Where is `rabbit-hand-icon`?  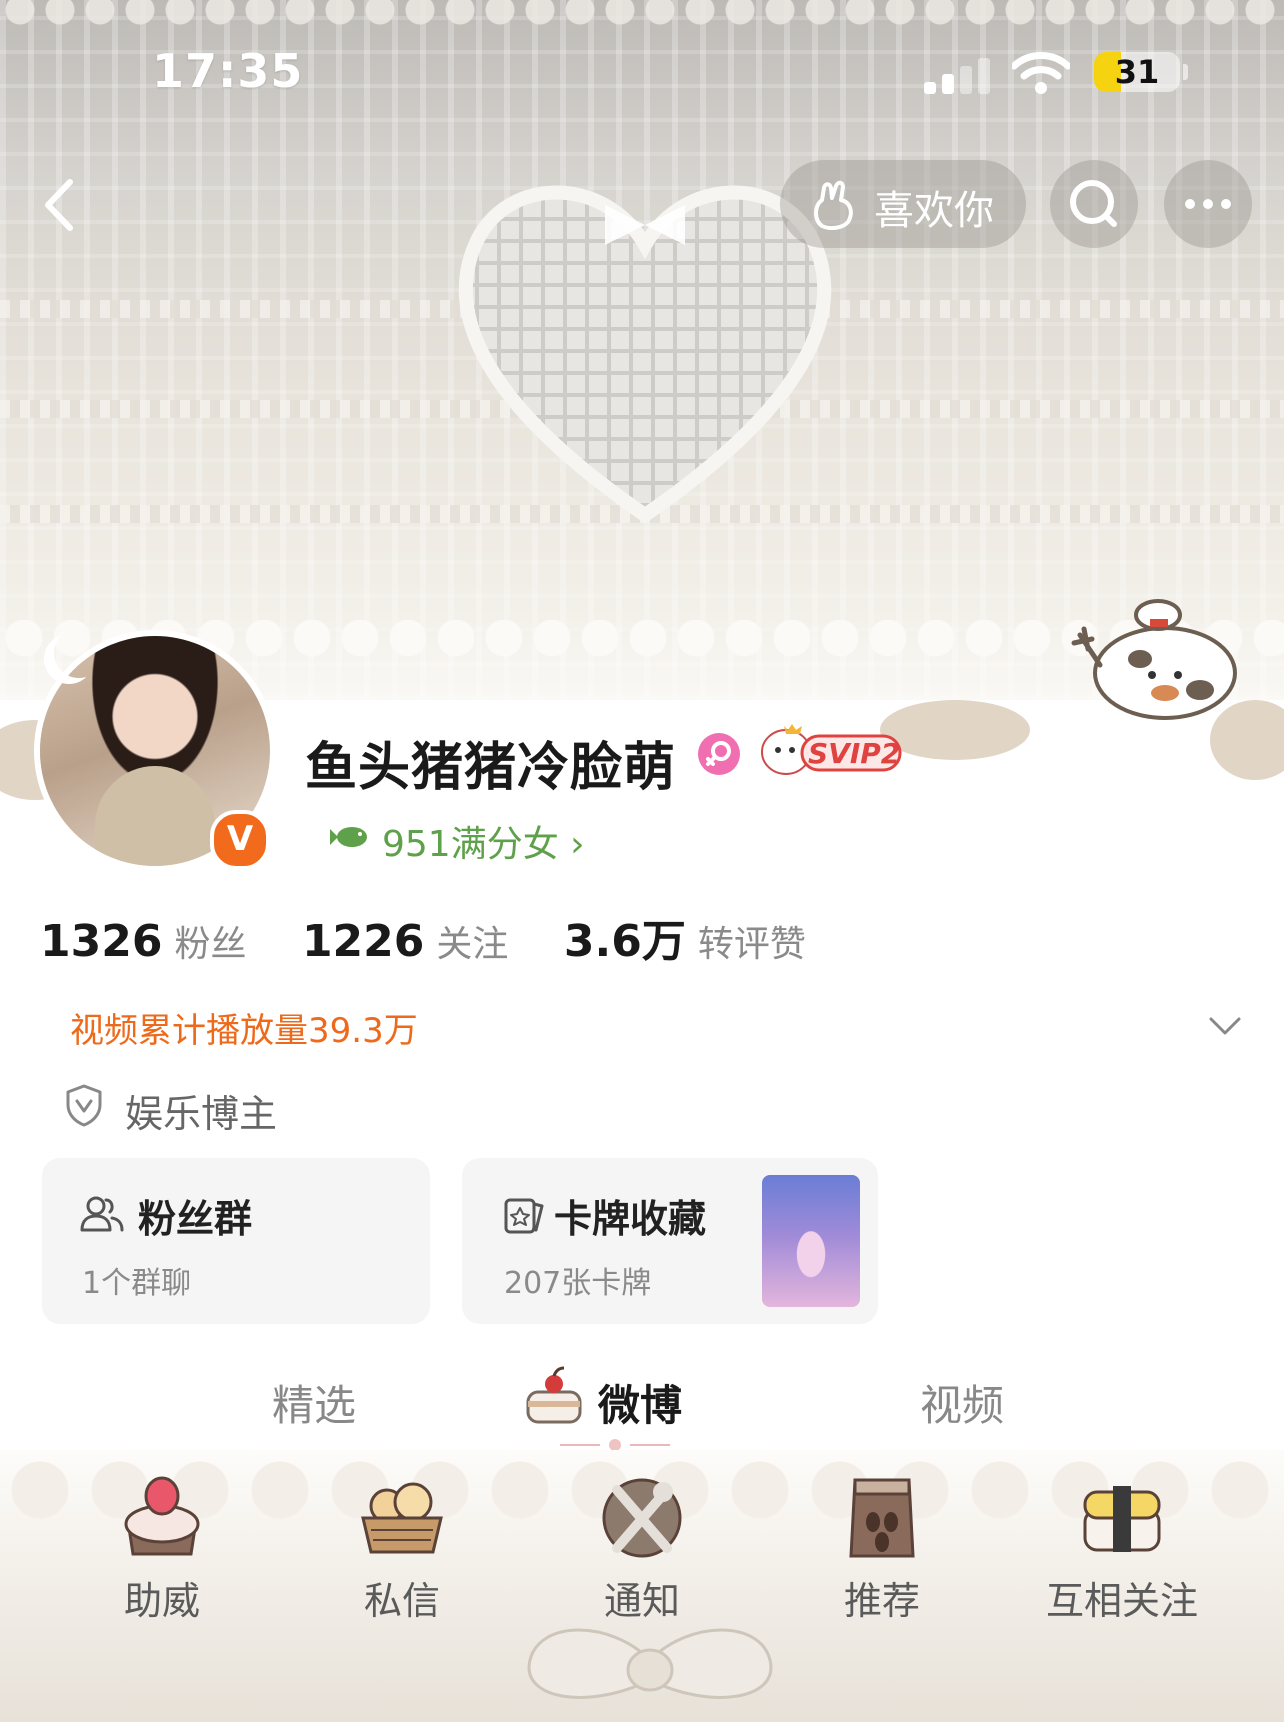 rabbit-hand-icon is located at coordinates (833, 205).